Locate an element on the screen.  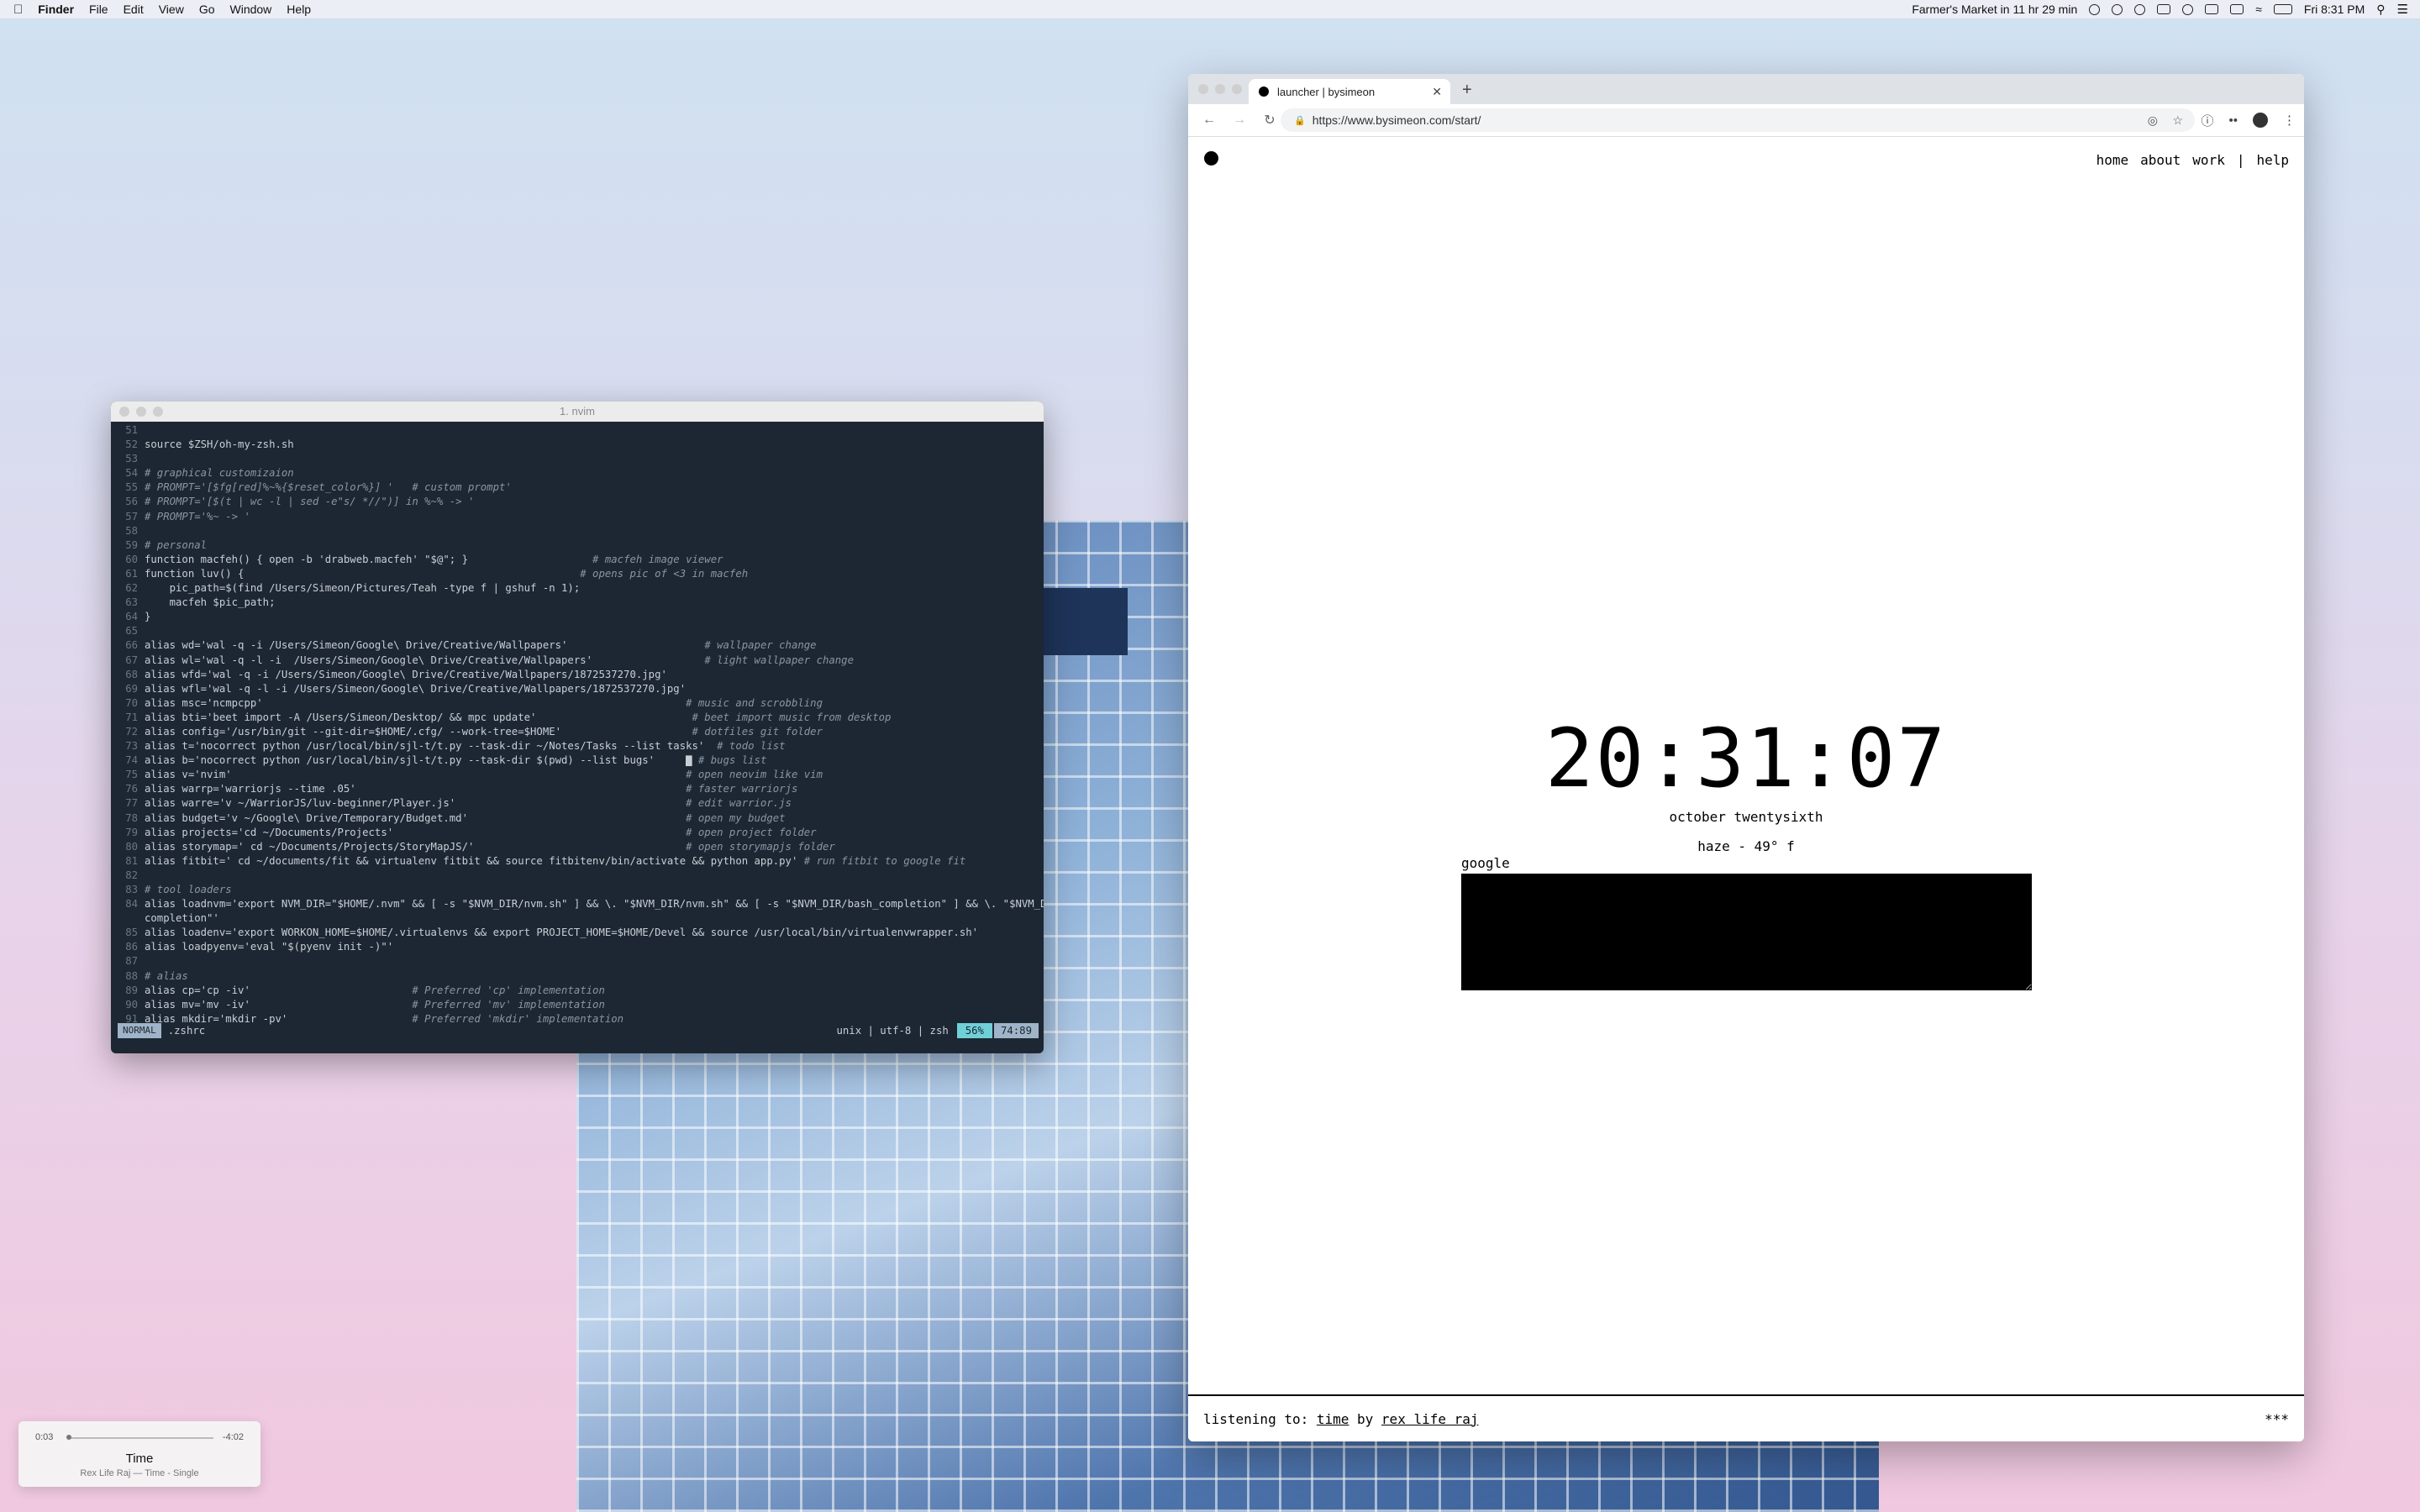
address-bar: 🔒 https://www.bysimeon.com/start/ ◎ ☆ is located at coordinates (1738, 120).